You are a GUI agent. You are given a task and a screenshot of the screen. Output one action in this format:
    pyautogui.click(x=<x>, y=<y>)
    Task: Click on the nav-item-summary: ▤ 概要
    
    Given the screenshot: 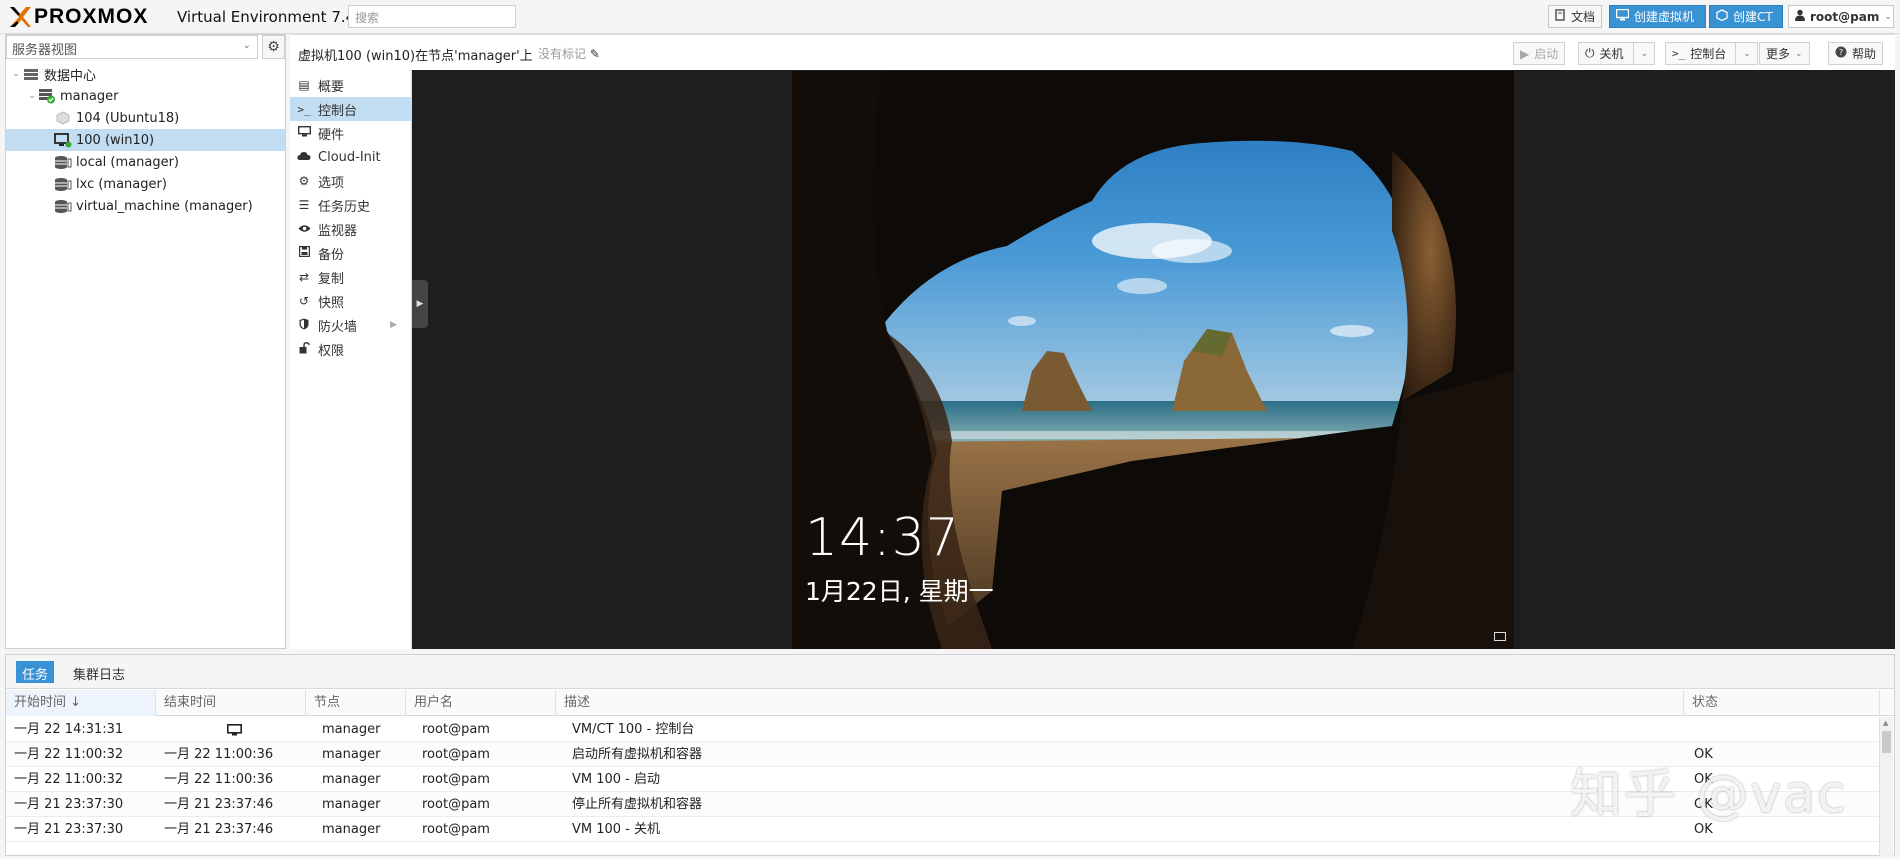 What is the action you would take?
    pyautogui.click(x=350, y=85)
    